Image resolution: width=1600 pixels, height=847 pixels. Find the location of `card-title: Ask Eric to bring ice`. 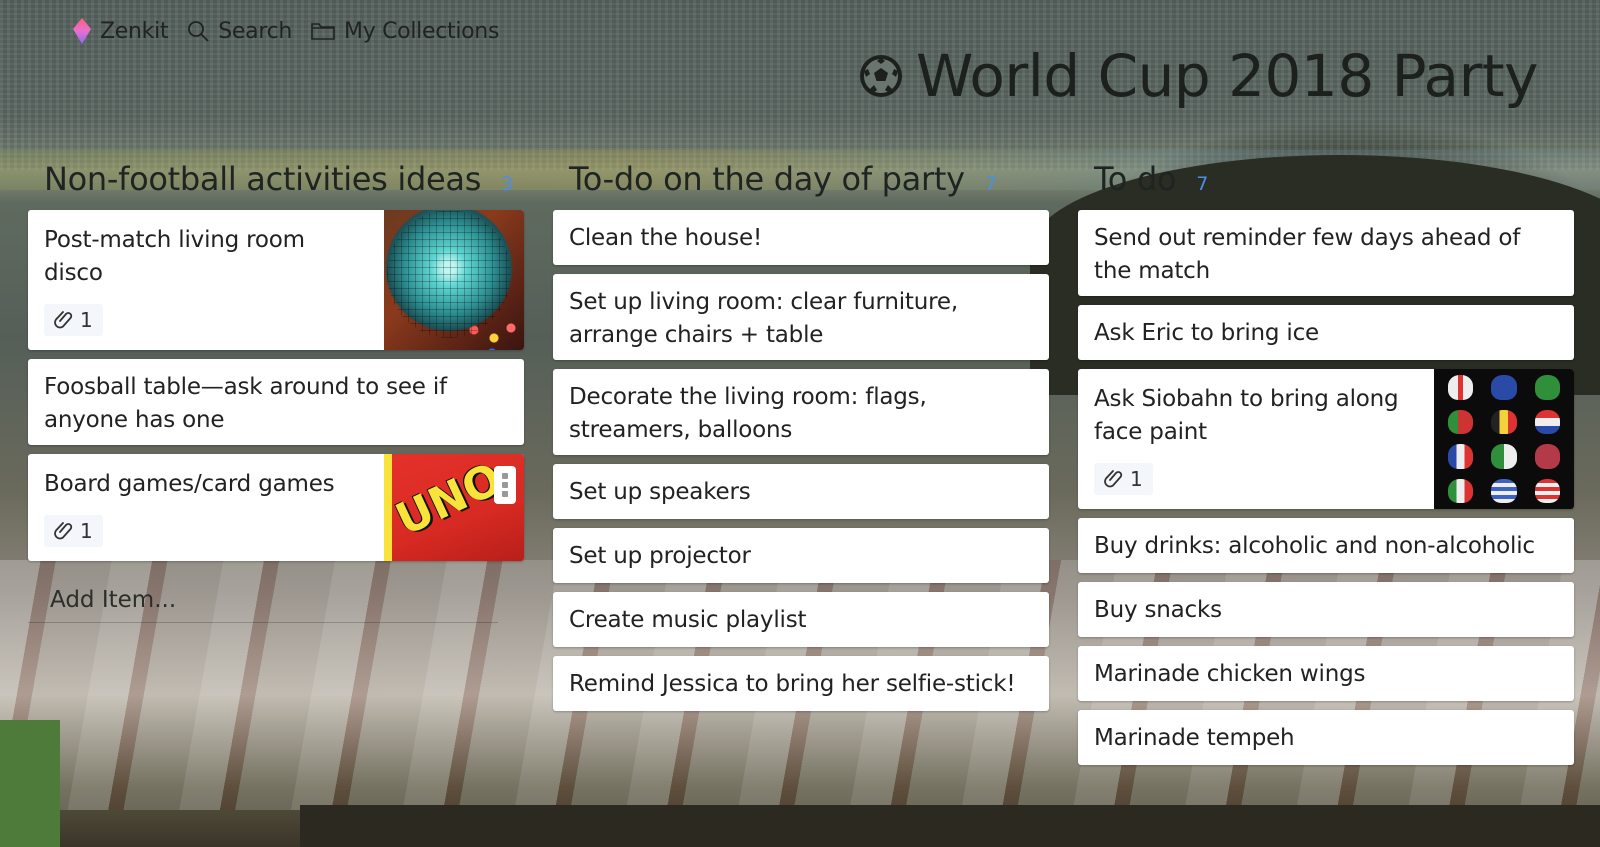

card-title: Ask Eric to bring ice is located at coordinates (1207, 333).